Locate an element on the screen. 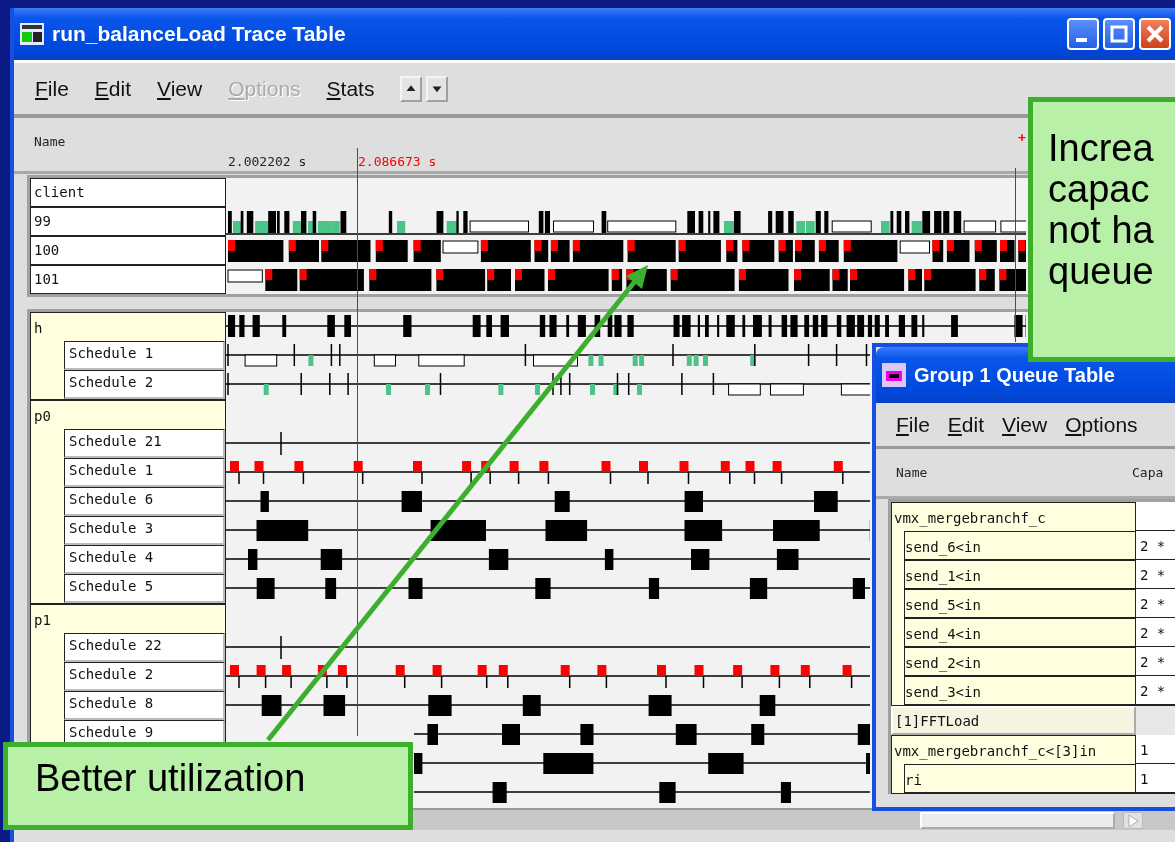 The width and height of the screenshot is (1175, 842). row-label: client is located at coordinates (128, 192).